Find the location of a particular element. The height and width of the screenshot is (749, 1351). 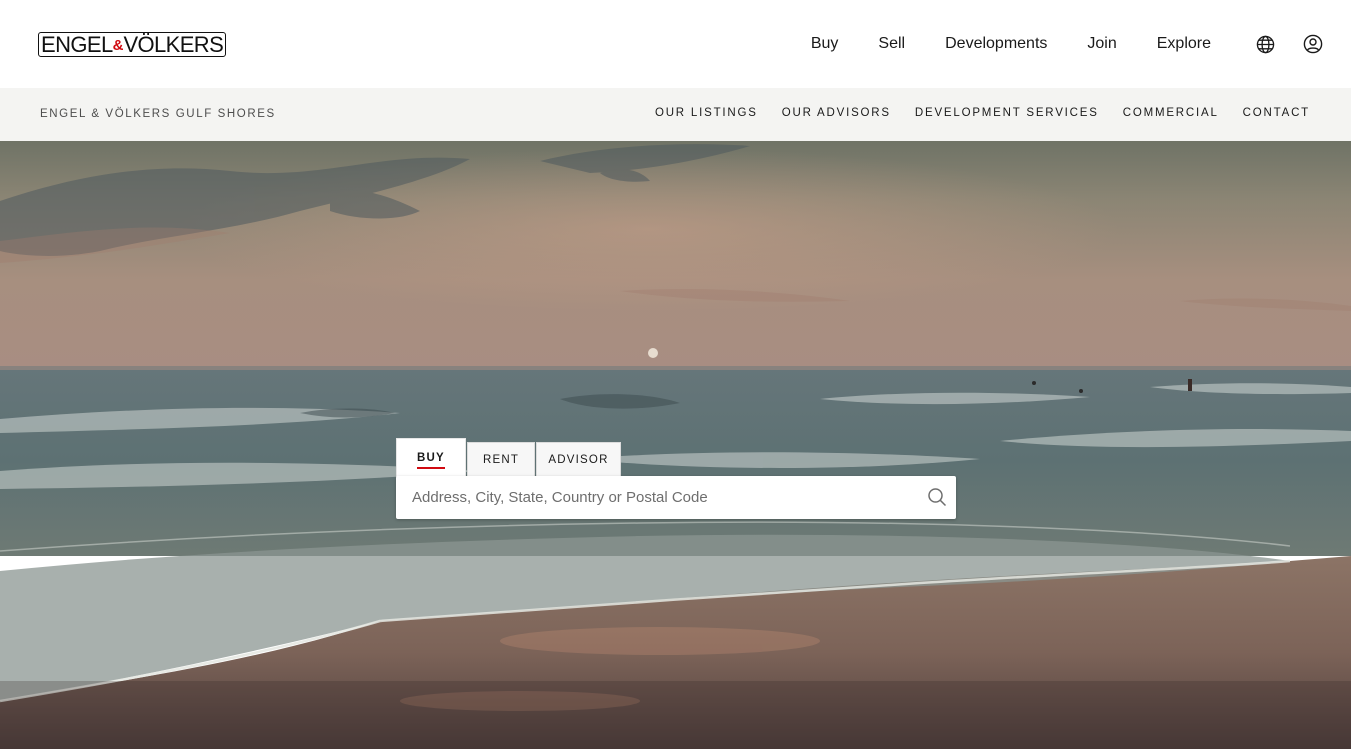

tab-rent-label: RENT is located at coordinates (501, 460).